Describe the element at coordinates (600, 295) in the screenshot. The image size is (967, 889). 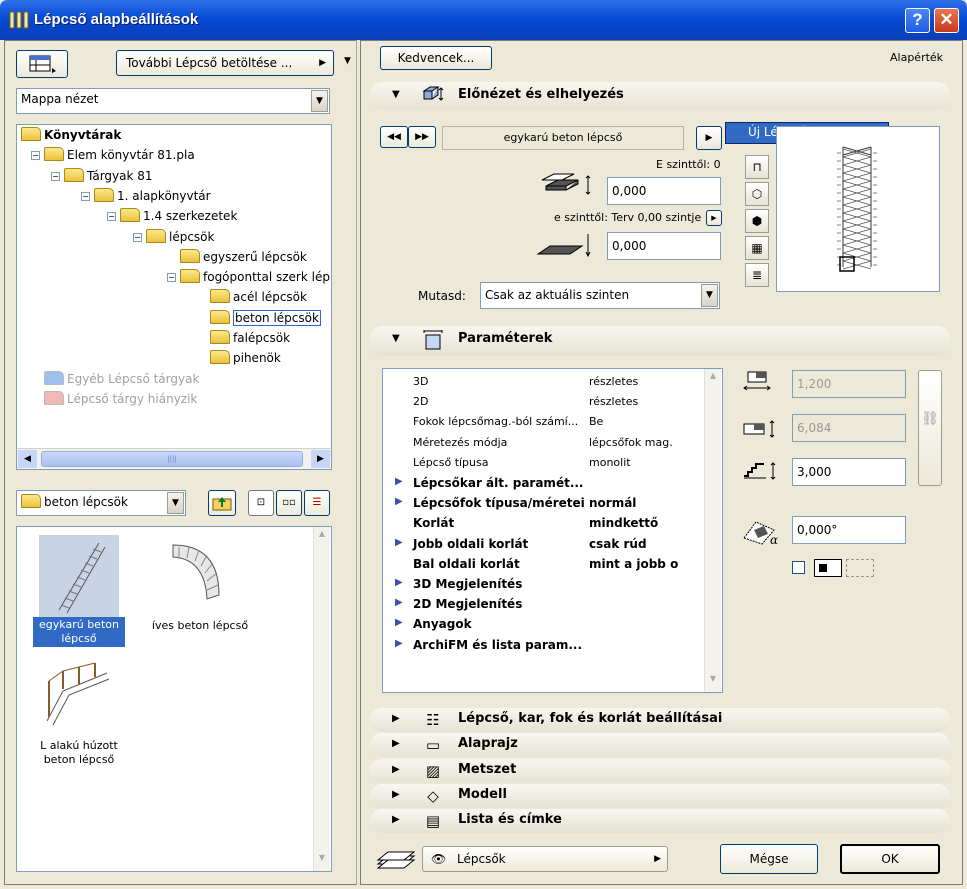
I see `show-select: Csak az aktuális szinten ▼` at that location.